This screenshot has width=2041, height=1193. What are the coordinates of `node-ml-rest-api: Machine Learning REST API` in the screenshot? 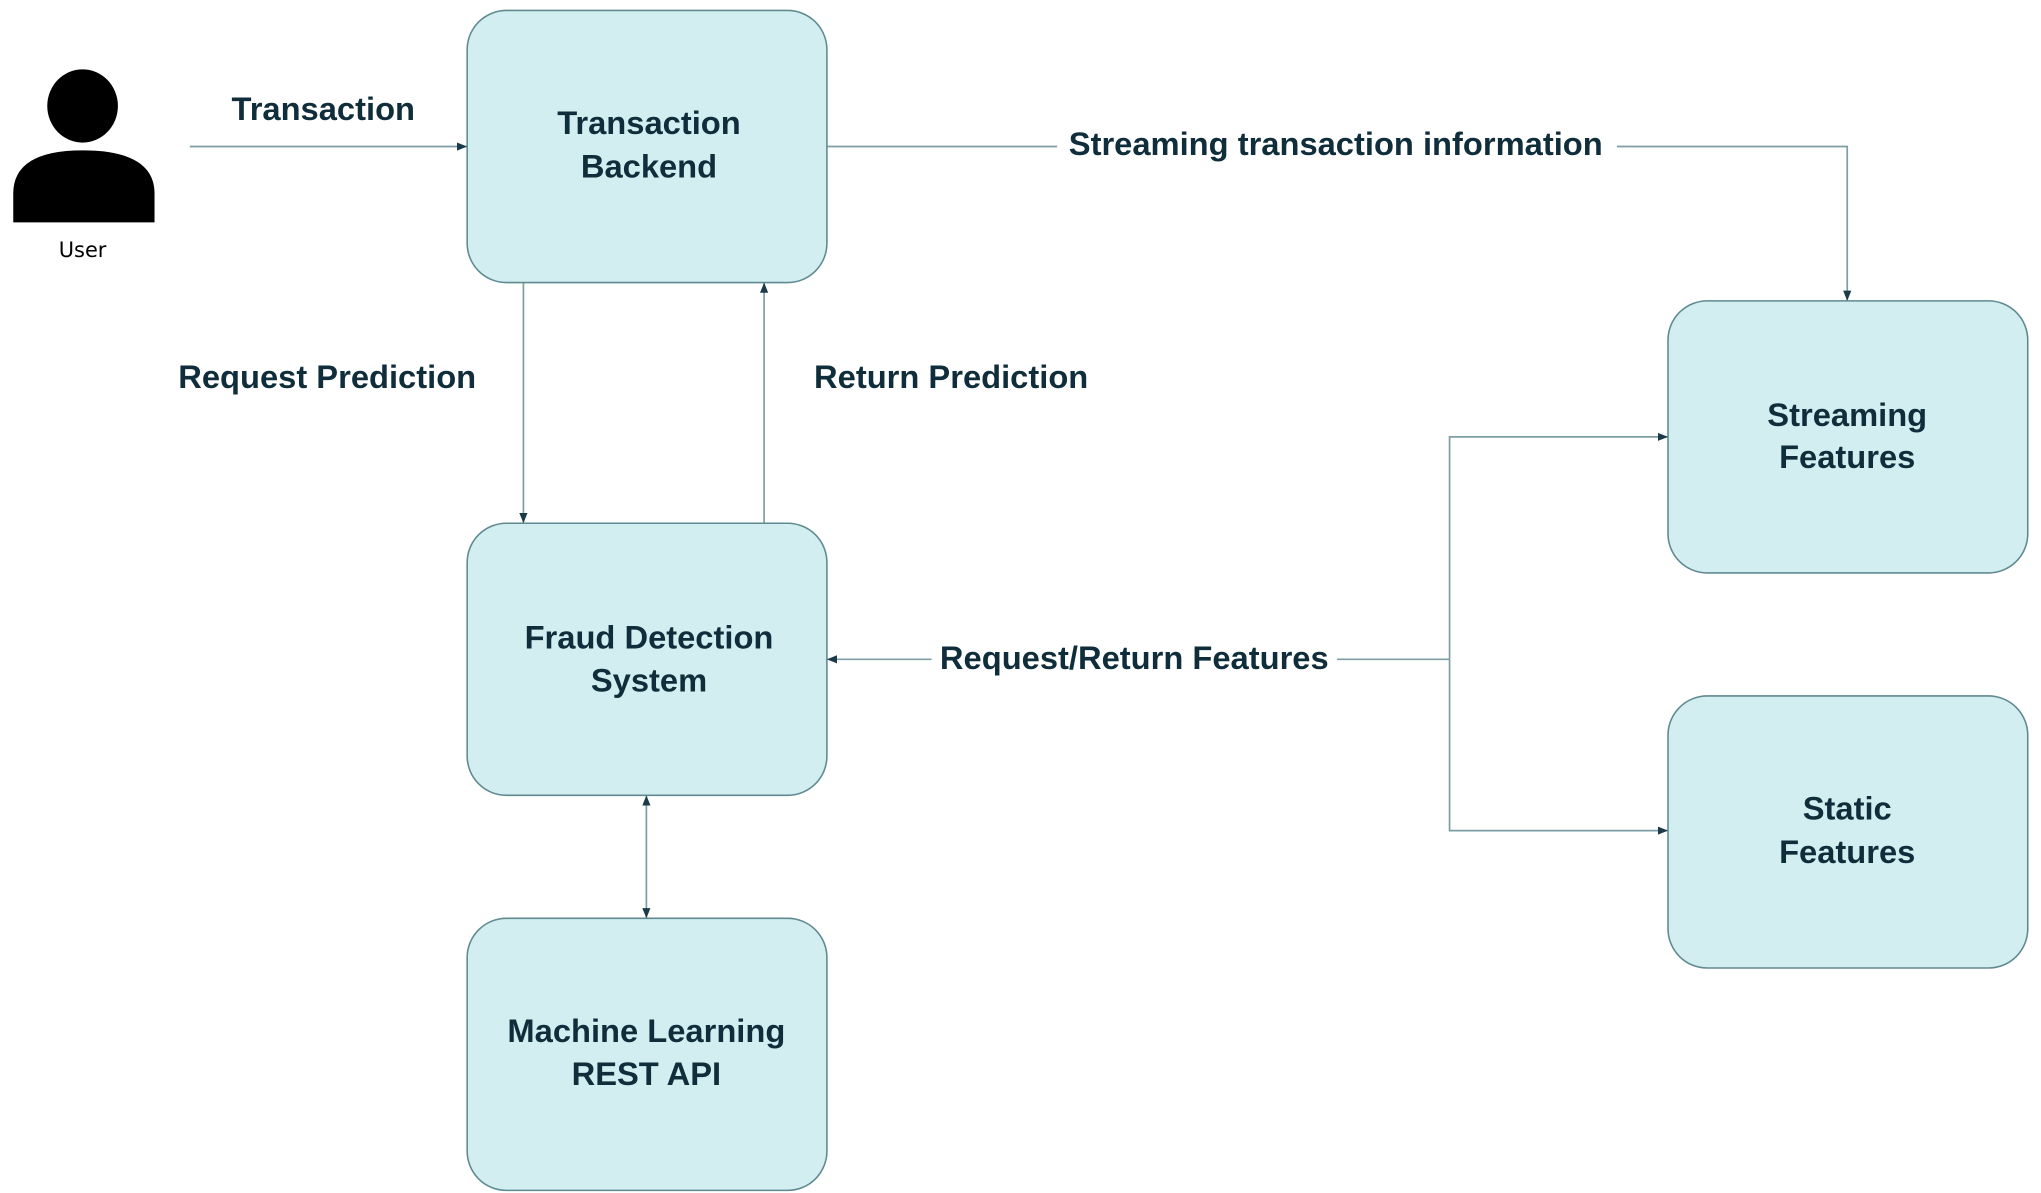 It's located at (647, 1054).